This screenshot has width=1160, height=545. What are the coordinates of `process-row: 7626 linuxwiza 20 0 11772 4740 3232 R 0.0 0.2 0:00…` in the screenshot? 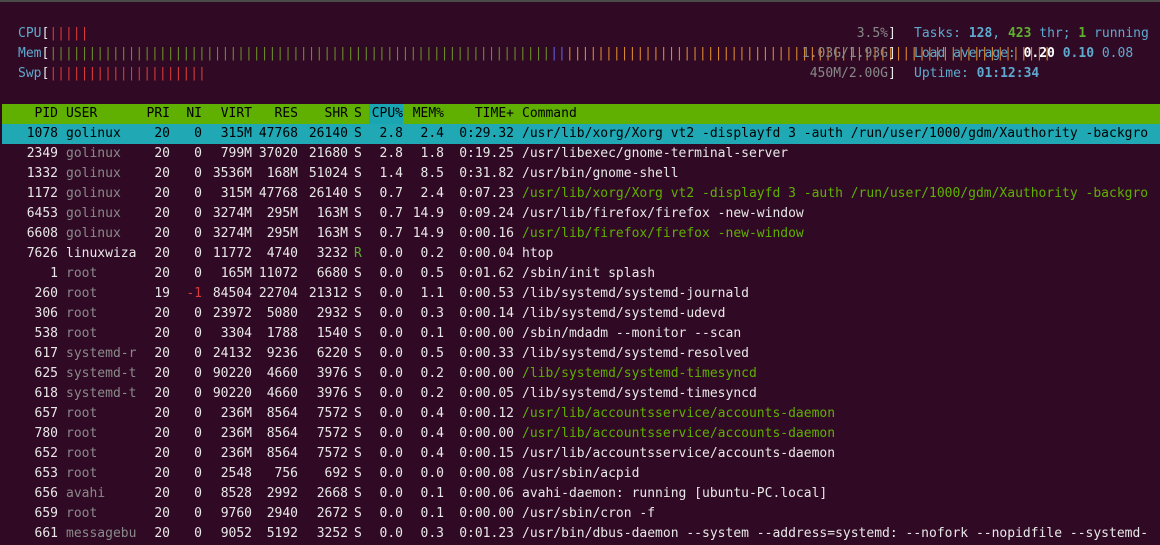 It's located at (581, 254).